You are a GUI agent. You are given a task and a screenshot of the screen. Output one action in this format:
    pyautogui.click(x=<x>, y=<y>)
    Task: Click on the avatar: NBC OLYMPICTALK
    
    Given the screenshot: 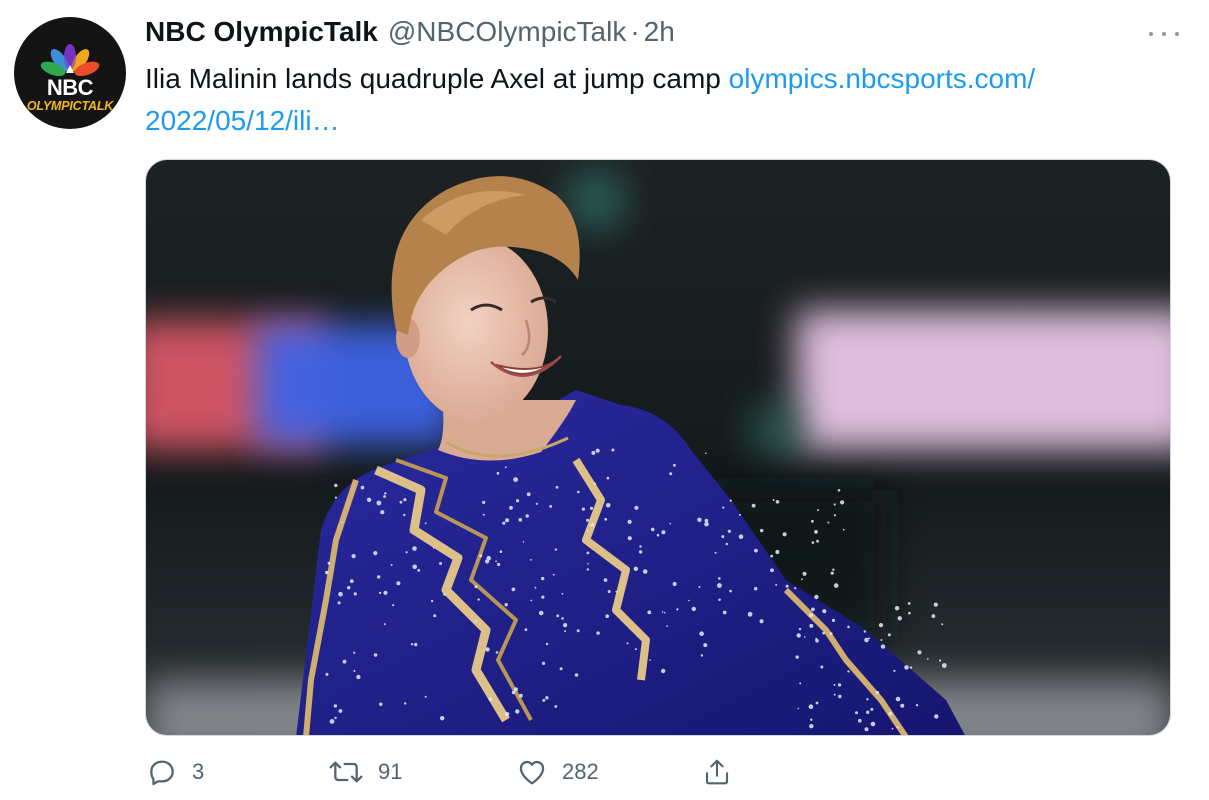 What is the action you would take?
    pyautogui.click(x=70, y=73)
    